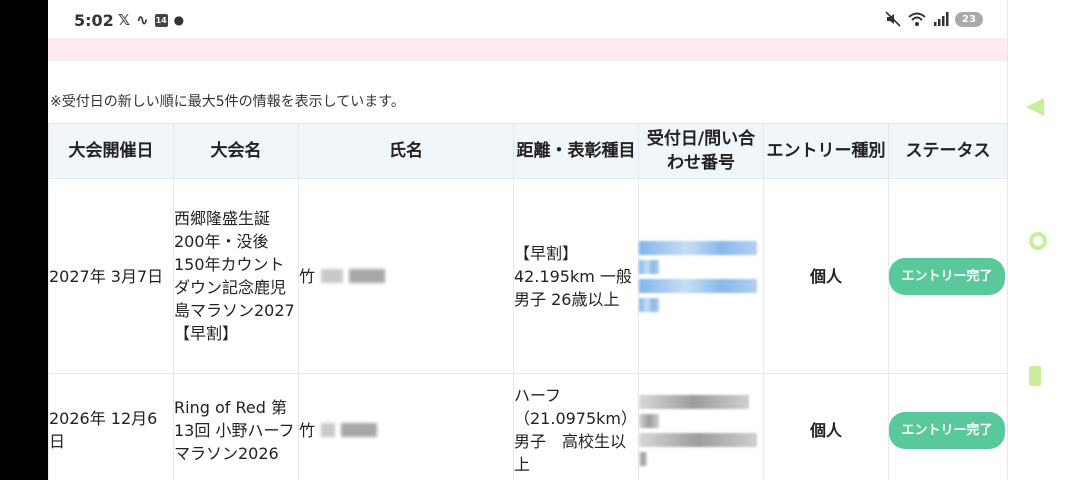 The height and width of the screenshot is (480, 1067). What do you see at coordinates (111, 151) in the screenshot?
I see `header-event-date: 大会開催日` at bounding box center [111, 151].